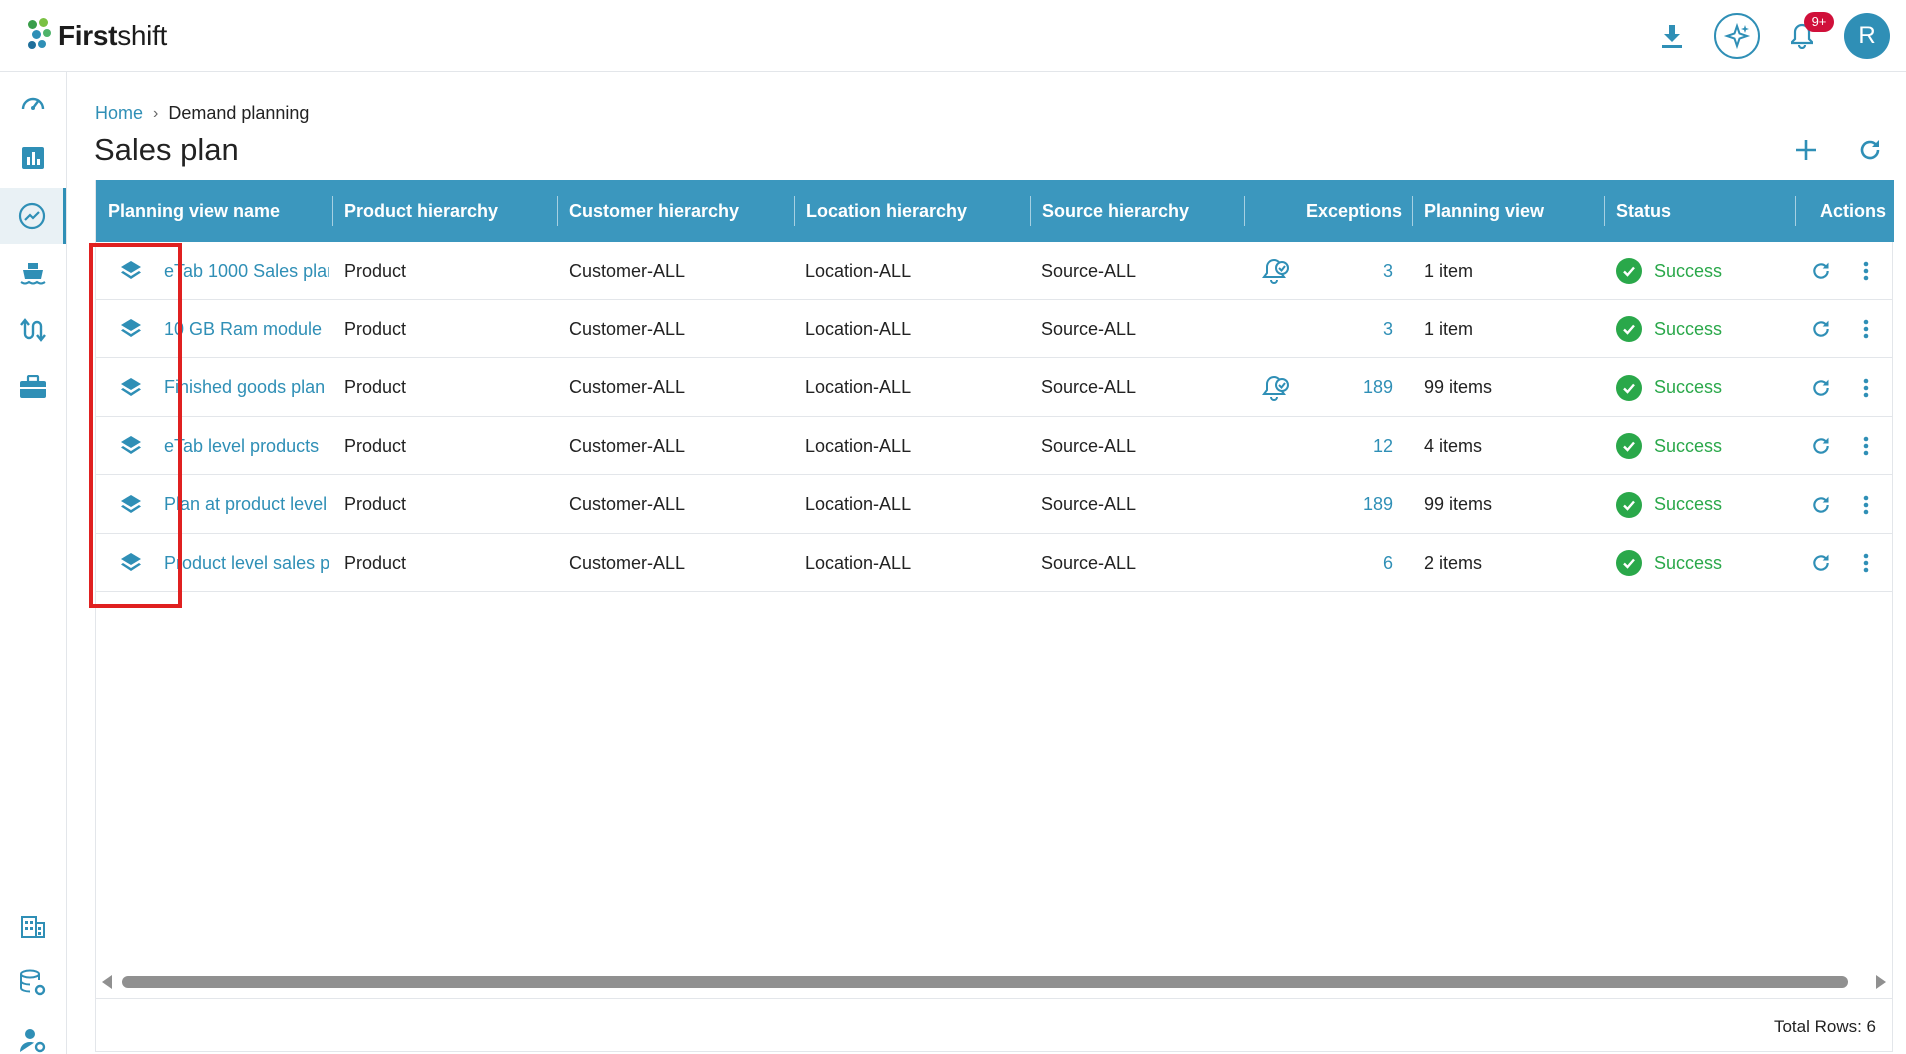 The width and height of the screenshot is (1906, 1054). I want to click on user-settings-icon, so click(33, 1041).